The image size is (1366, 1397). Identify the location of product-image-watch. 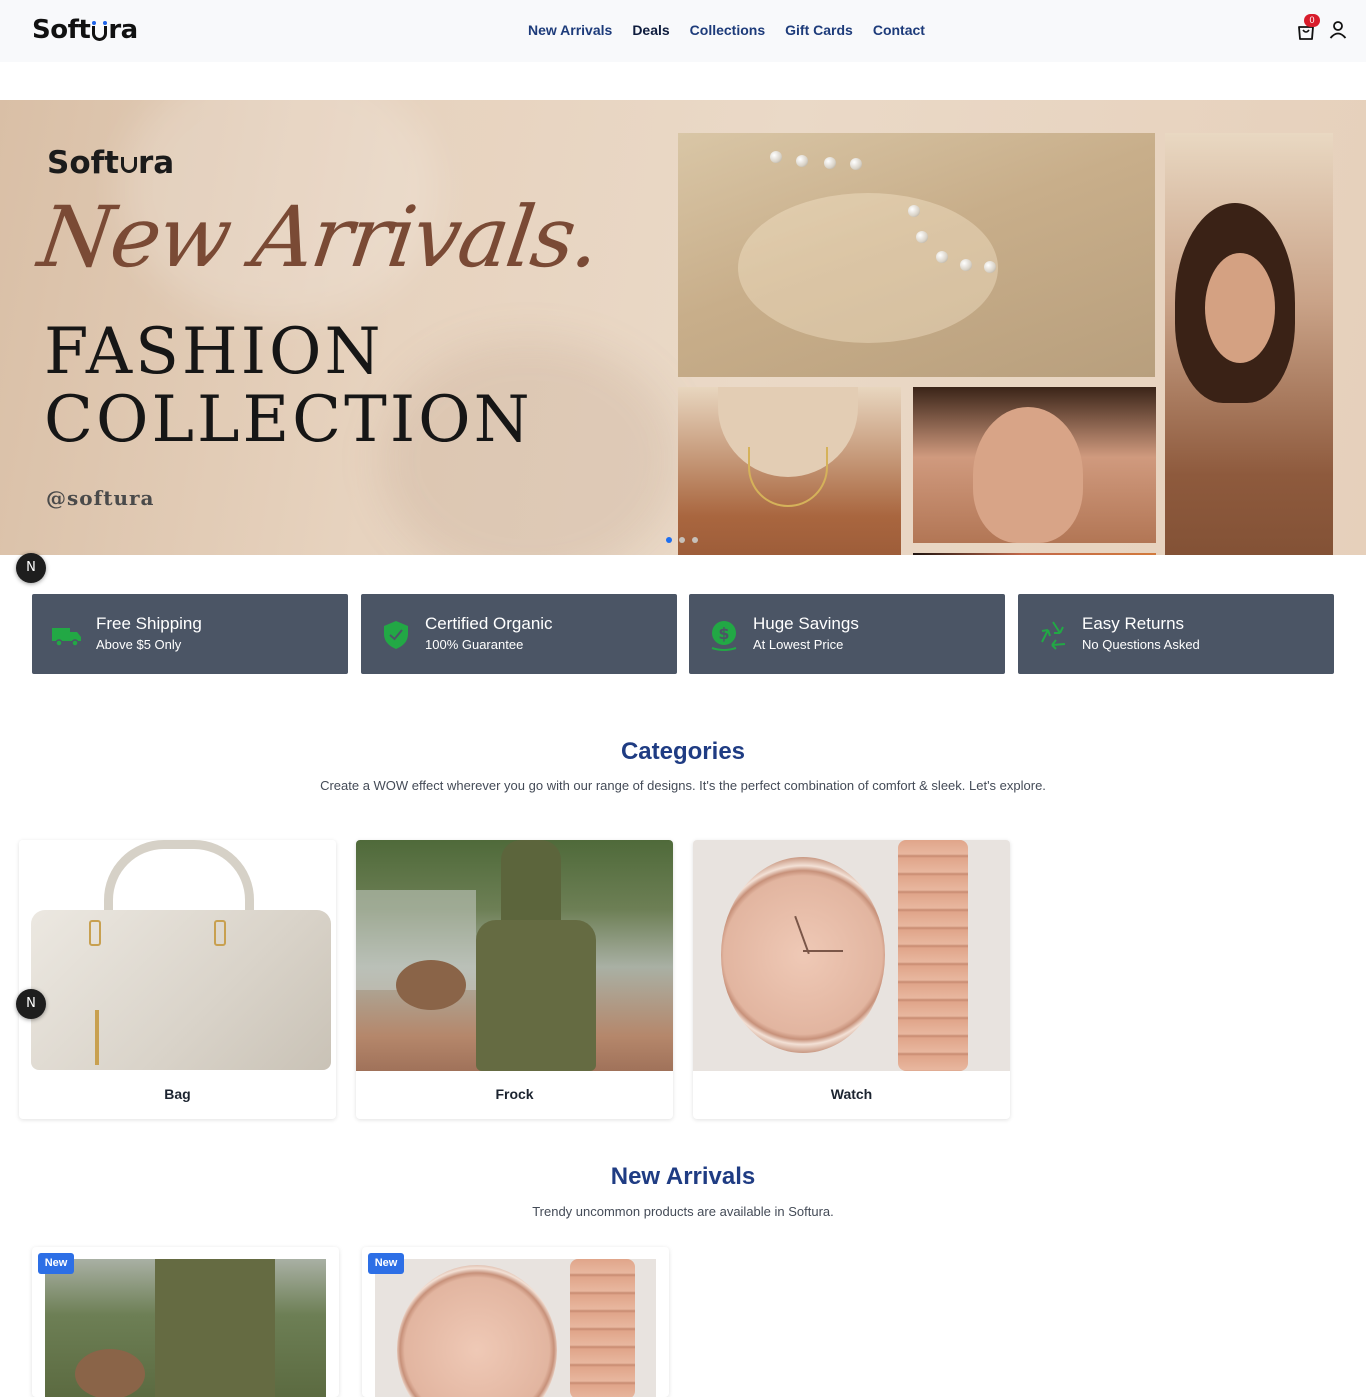
(515, 1328).